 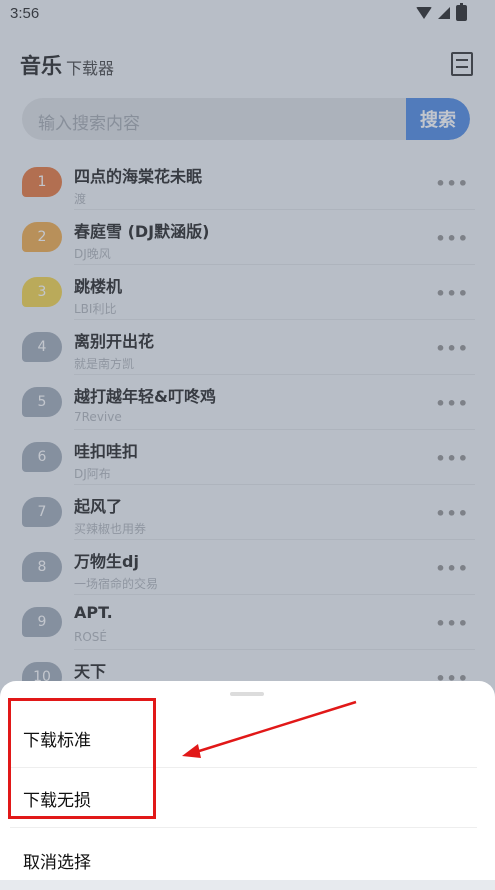 I want to click on annotation-arrow-icon, so click(x=269, y=729).